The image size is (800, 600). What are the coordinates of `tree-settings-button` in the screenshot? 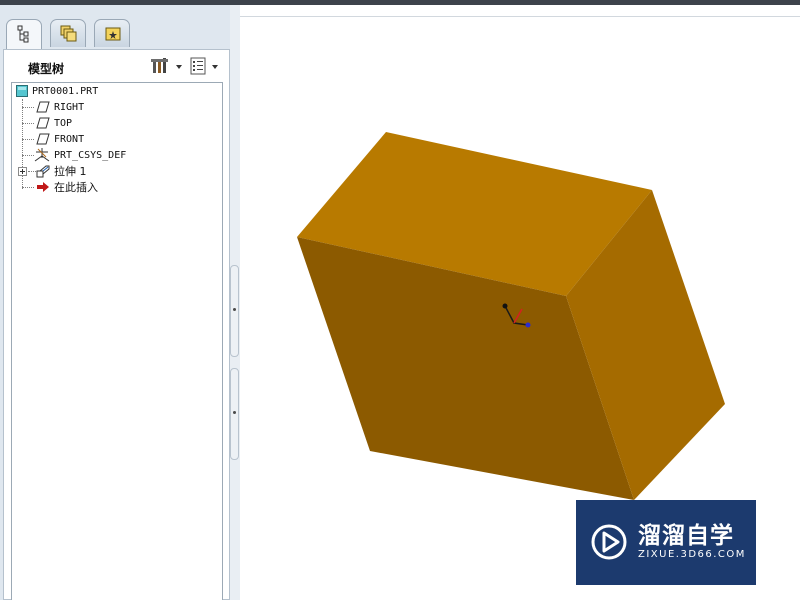 It's located at (167, 66).